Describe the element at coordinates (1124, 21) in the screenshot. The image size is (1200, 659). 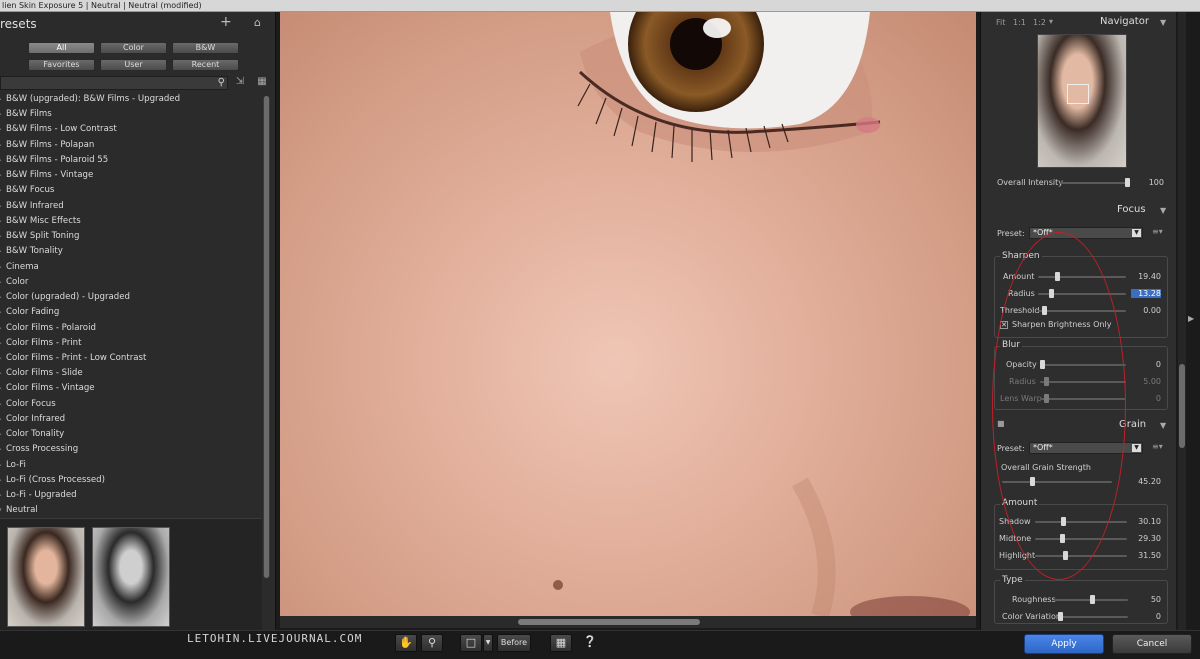
I see `navigator-title: Navigator` at that location.